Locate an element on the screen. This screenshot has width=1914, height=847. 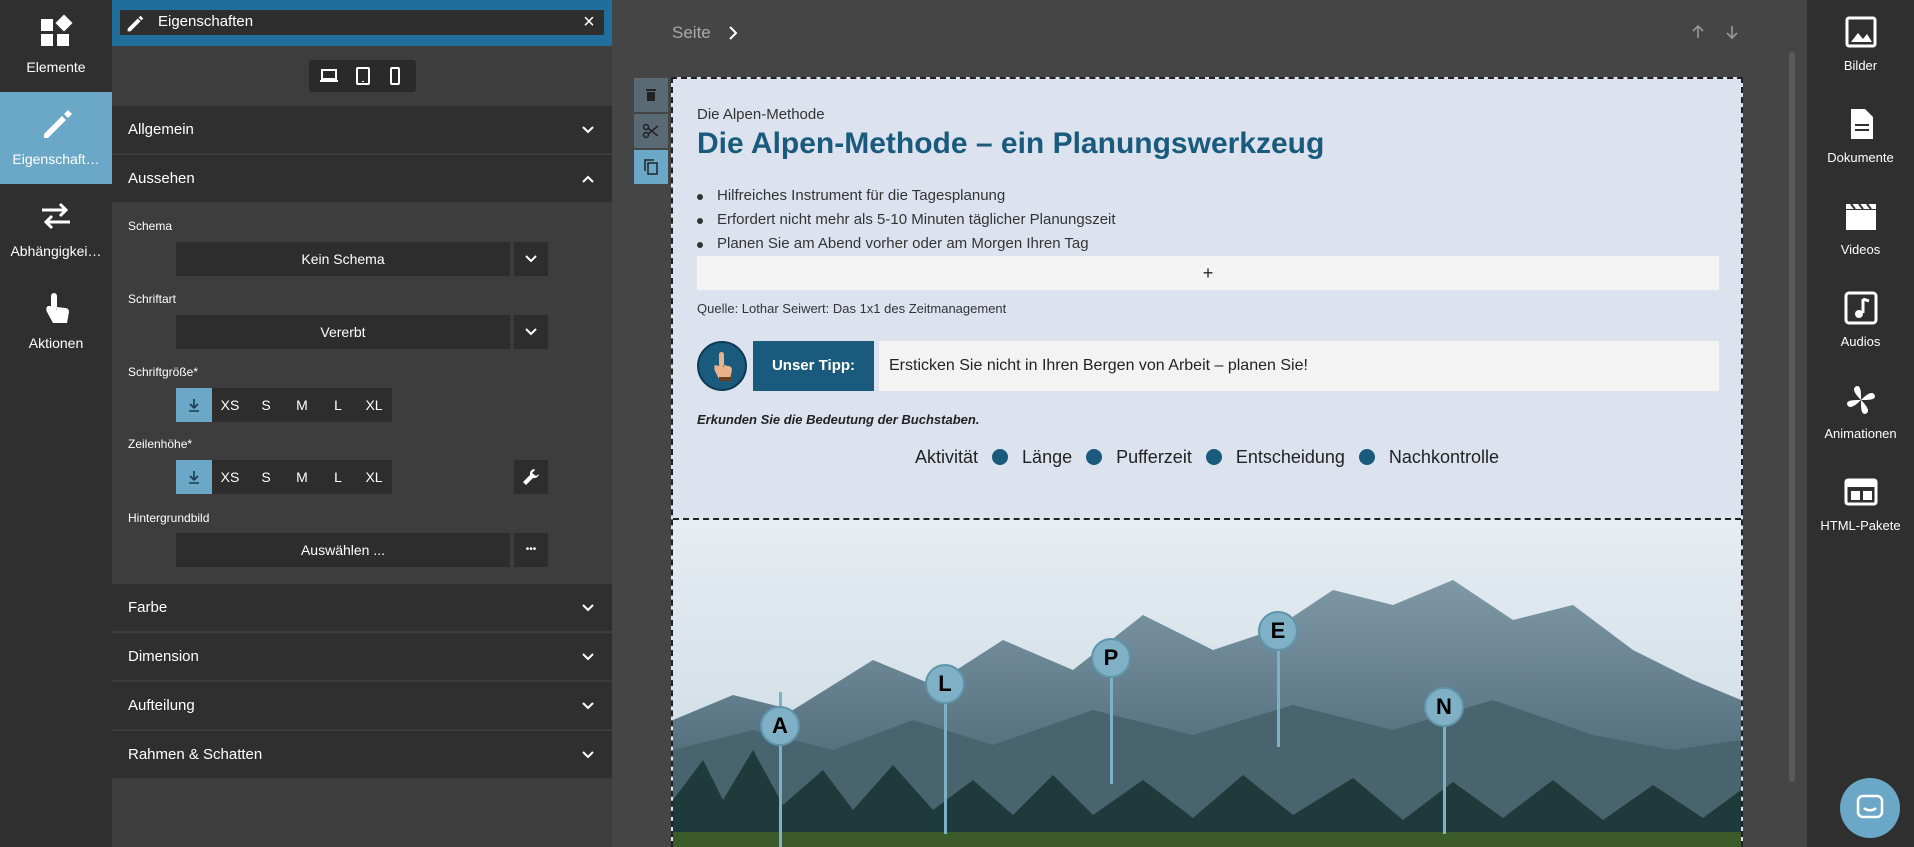
legend-item: Aktivität is located at coordinates (947, 456).